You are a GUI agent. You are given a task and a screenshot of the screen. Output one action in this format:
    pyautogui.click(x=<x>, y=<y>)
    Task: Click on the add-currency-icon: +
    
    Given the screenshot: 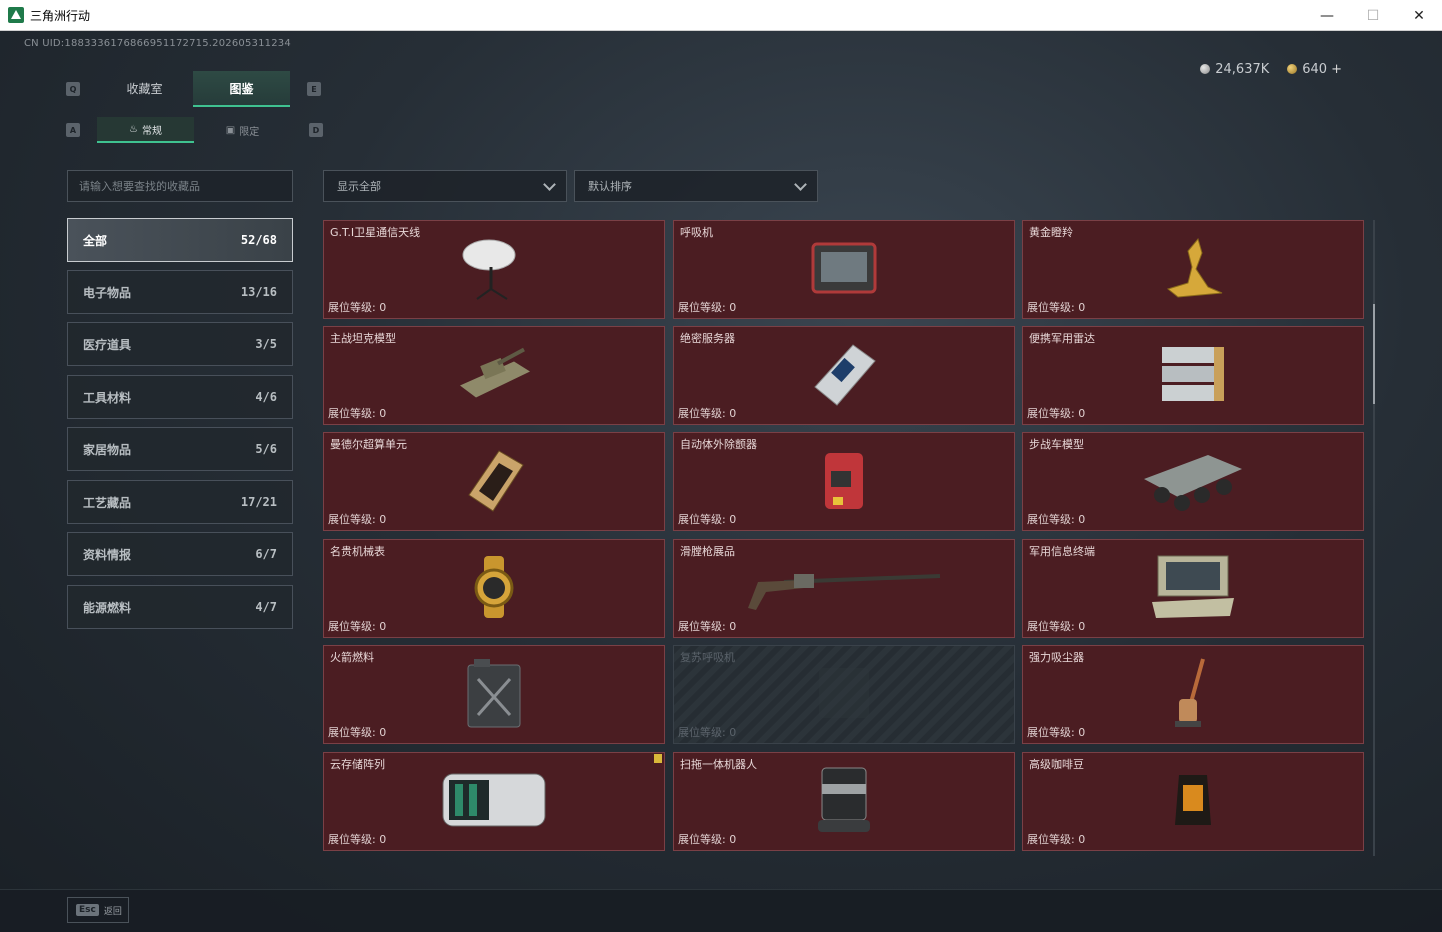 What is the action you would take?
    pyautogui.click(x=1336, y=69)
    